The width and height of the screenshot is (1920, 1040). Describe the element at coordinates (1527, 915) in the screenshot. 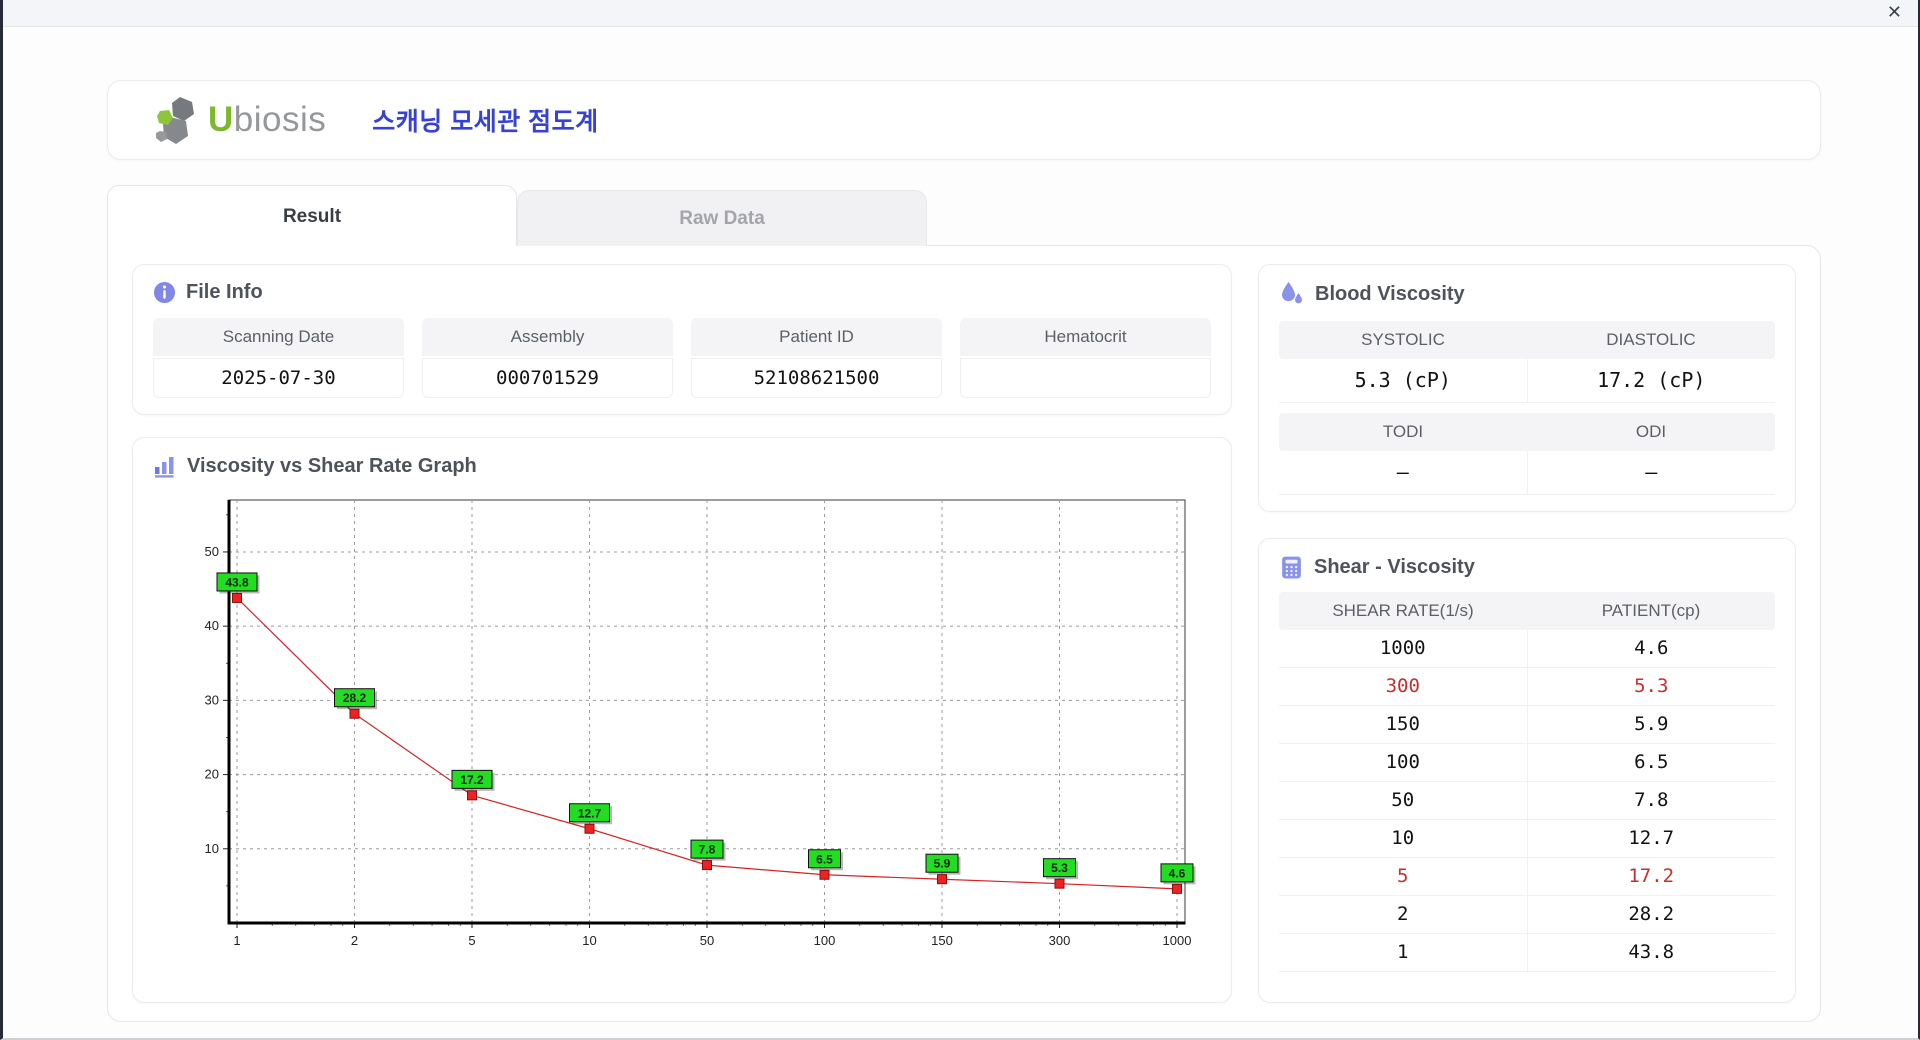

I see `table-row: 2 28.2` at that location.